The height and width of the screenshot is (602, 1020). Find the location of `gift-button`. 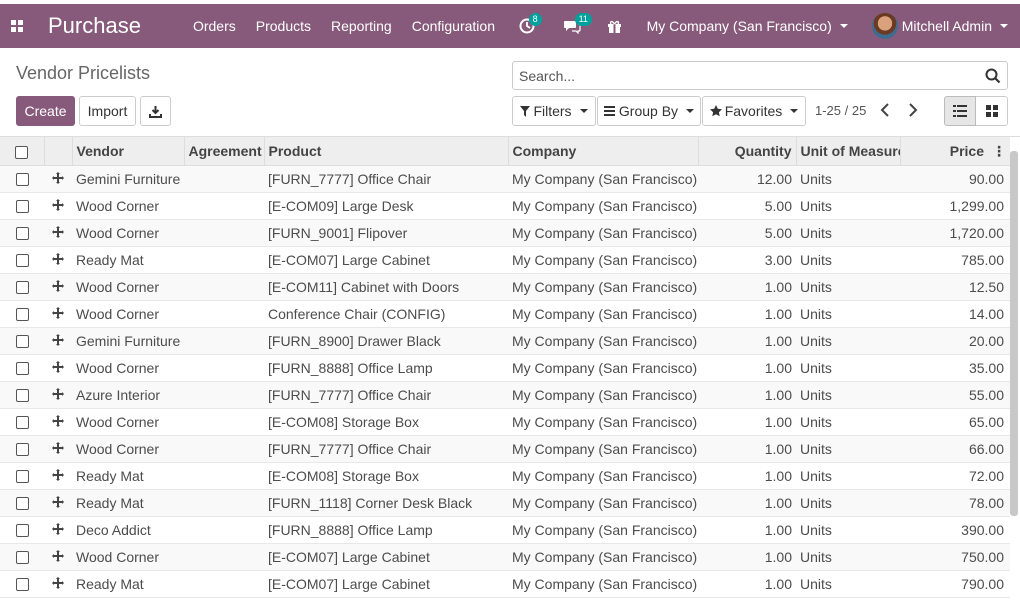

gift-button is located at coordinates (615, 26).